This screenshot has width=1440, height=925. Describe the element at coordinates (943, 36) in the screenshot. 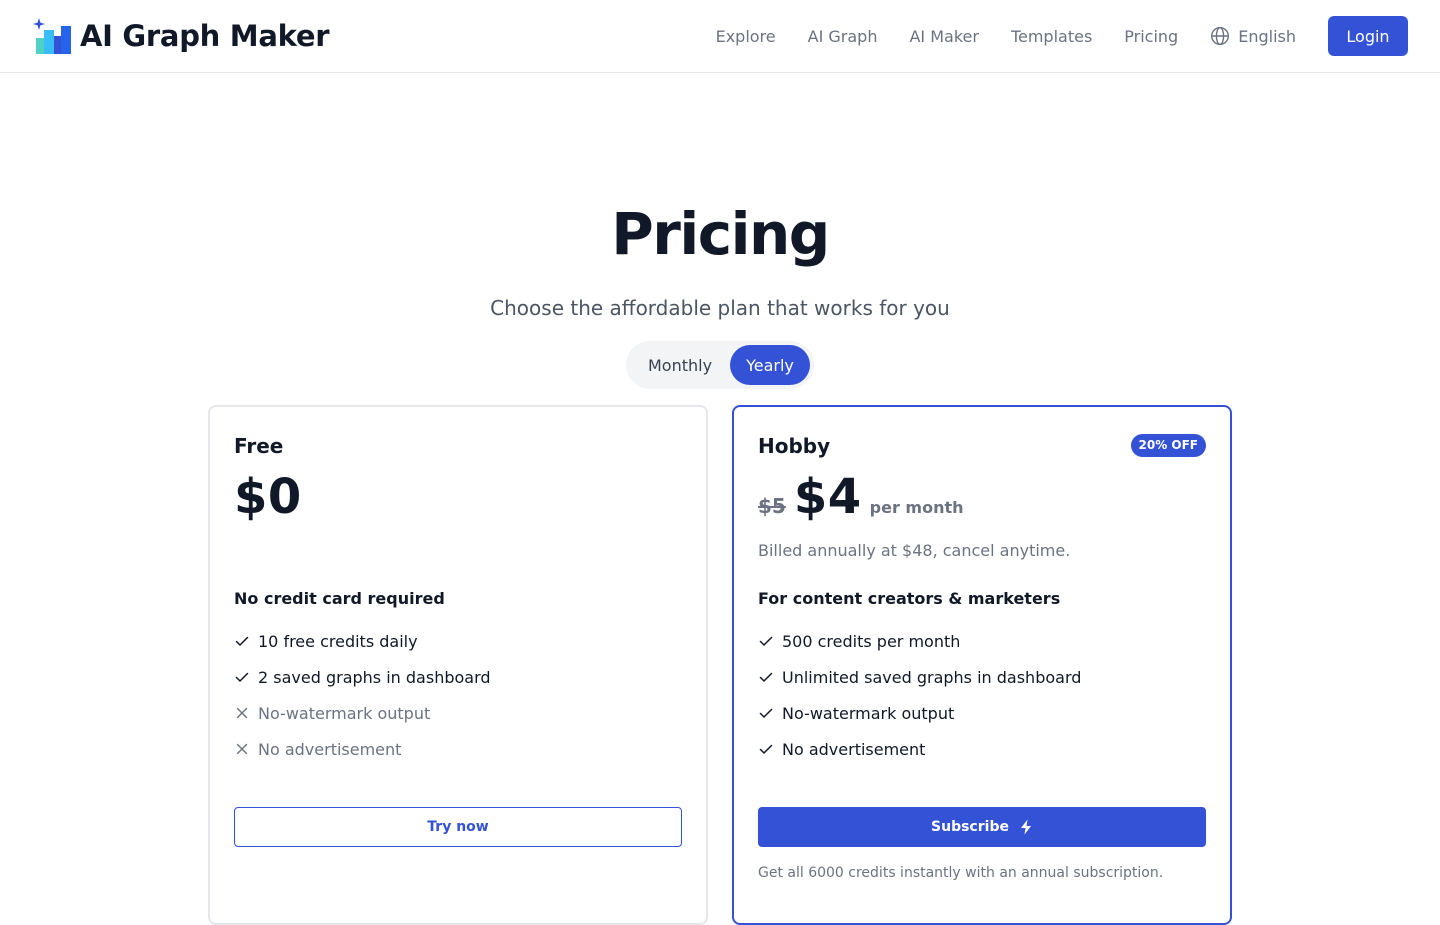

I see `nav-ai-maker: AI Maker` at that location.